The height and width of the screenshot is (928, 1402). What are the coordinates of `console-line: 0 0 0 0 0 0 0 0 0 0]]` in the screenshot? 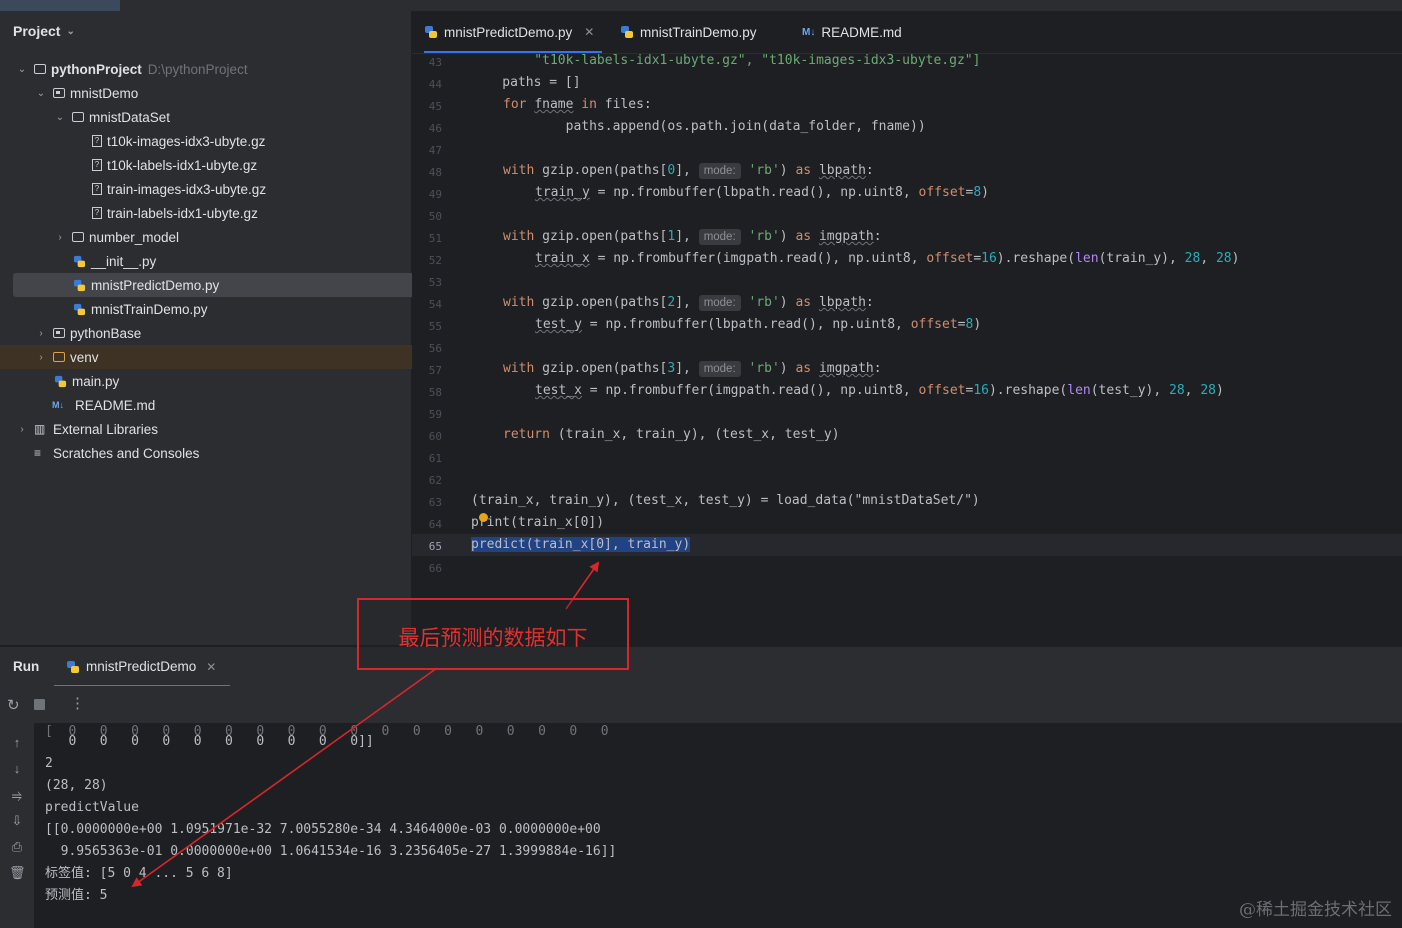 It's located at (209, 741).